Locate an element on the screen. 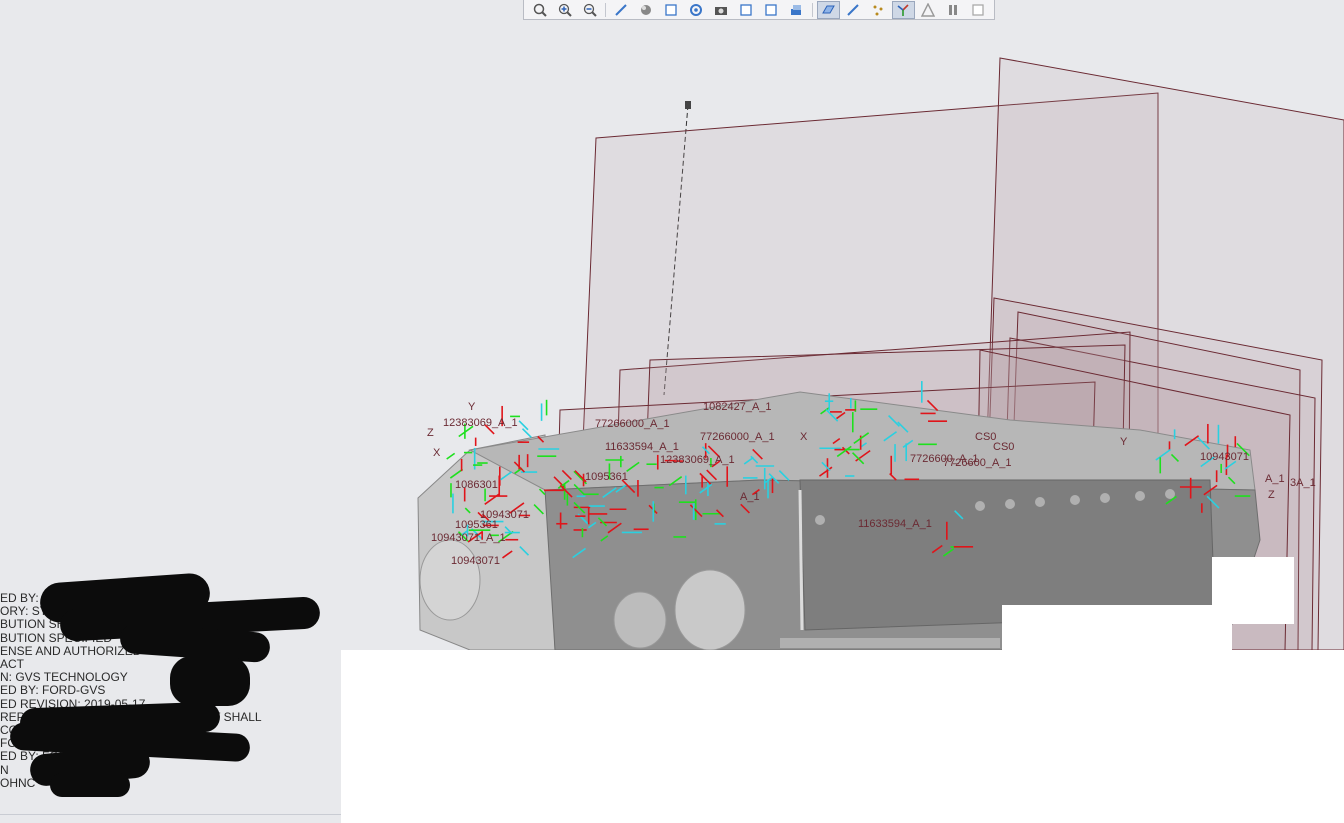 This screenshot has width=1344, height=823. note-line: ED BY: FORD-GVS is located at coordinates (53, 690).